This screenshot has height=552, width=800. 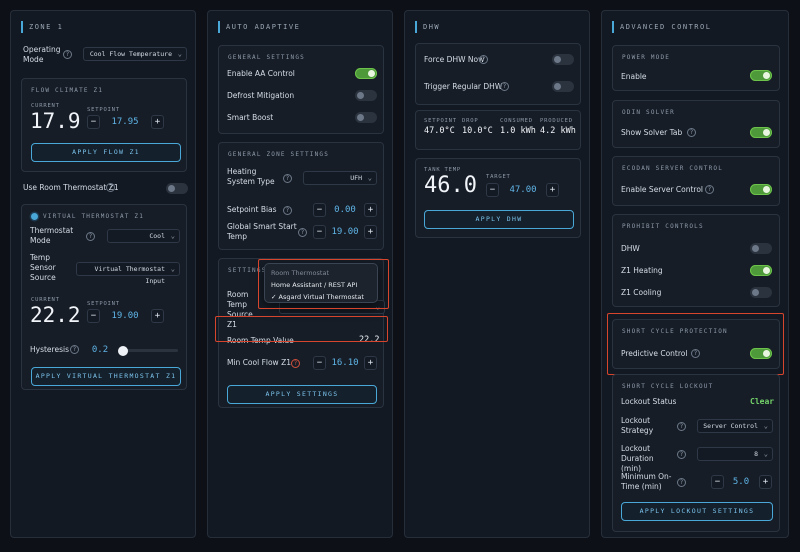 What do you see at coordinates (463, 86) in the screenshot?
I see `trigger-dhw-label: Trigger Regular DHW` at bounding box center [463, 86].